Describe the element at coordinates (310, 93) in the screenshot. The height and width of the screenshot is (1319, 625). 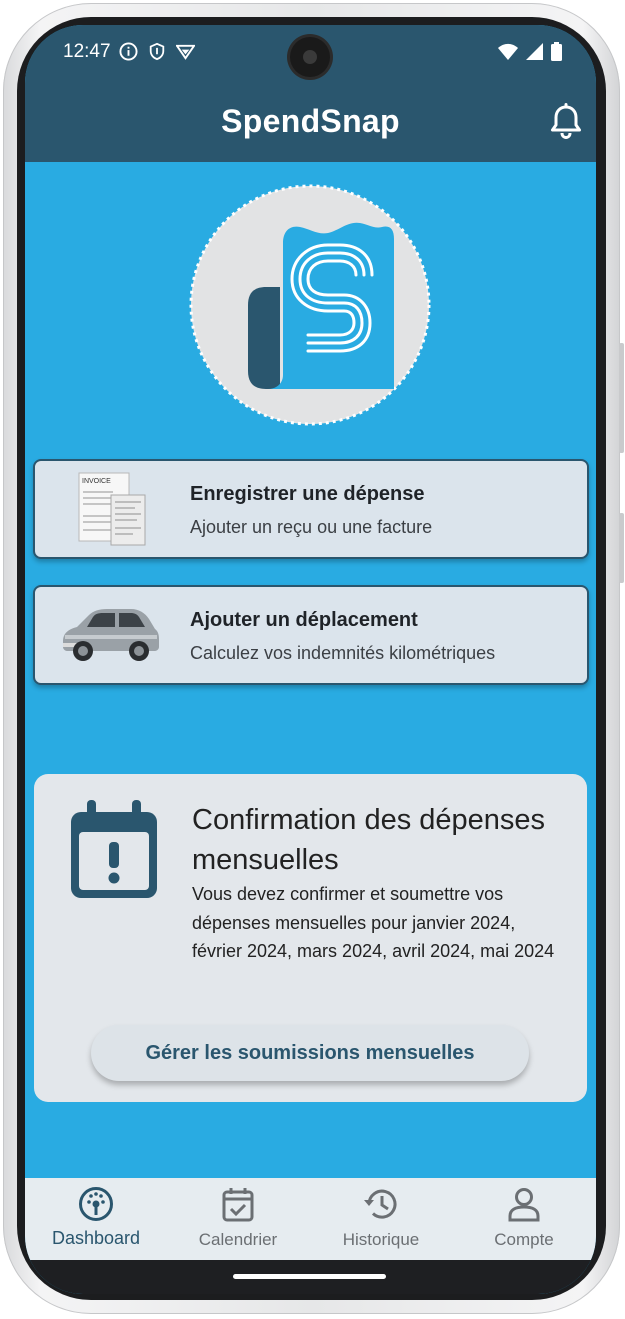
I see `app-bar: 12:47 SpendSnap` at that location.